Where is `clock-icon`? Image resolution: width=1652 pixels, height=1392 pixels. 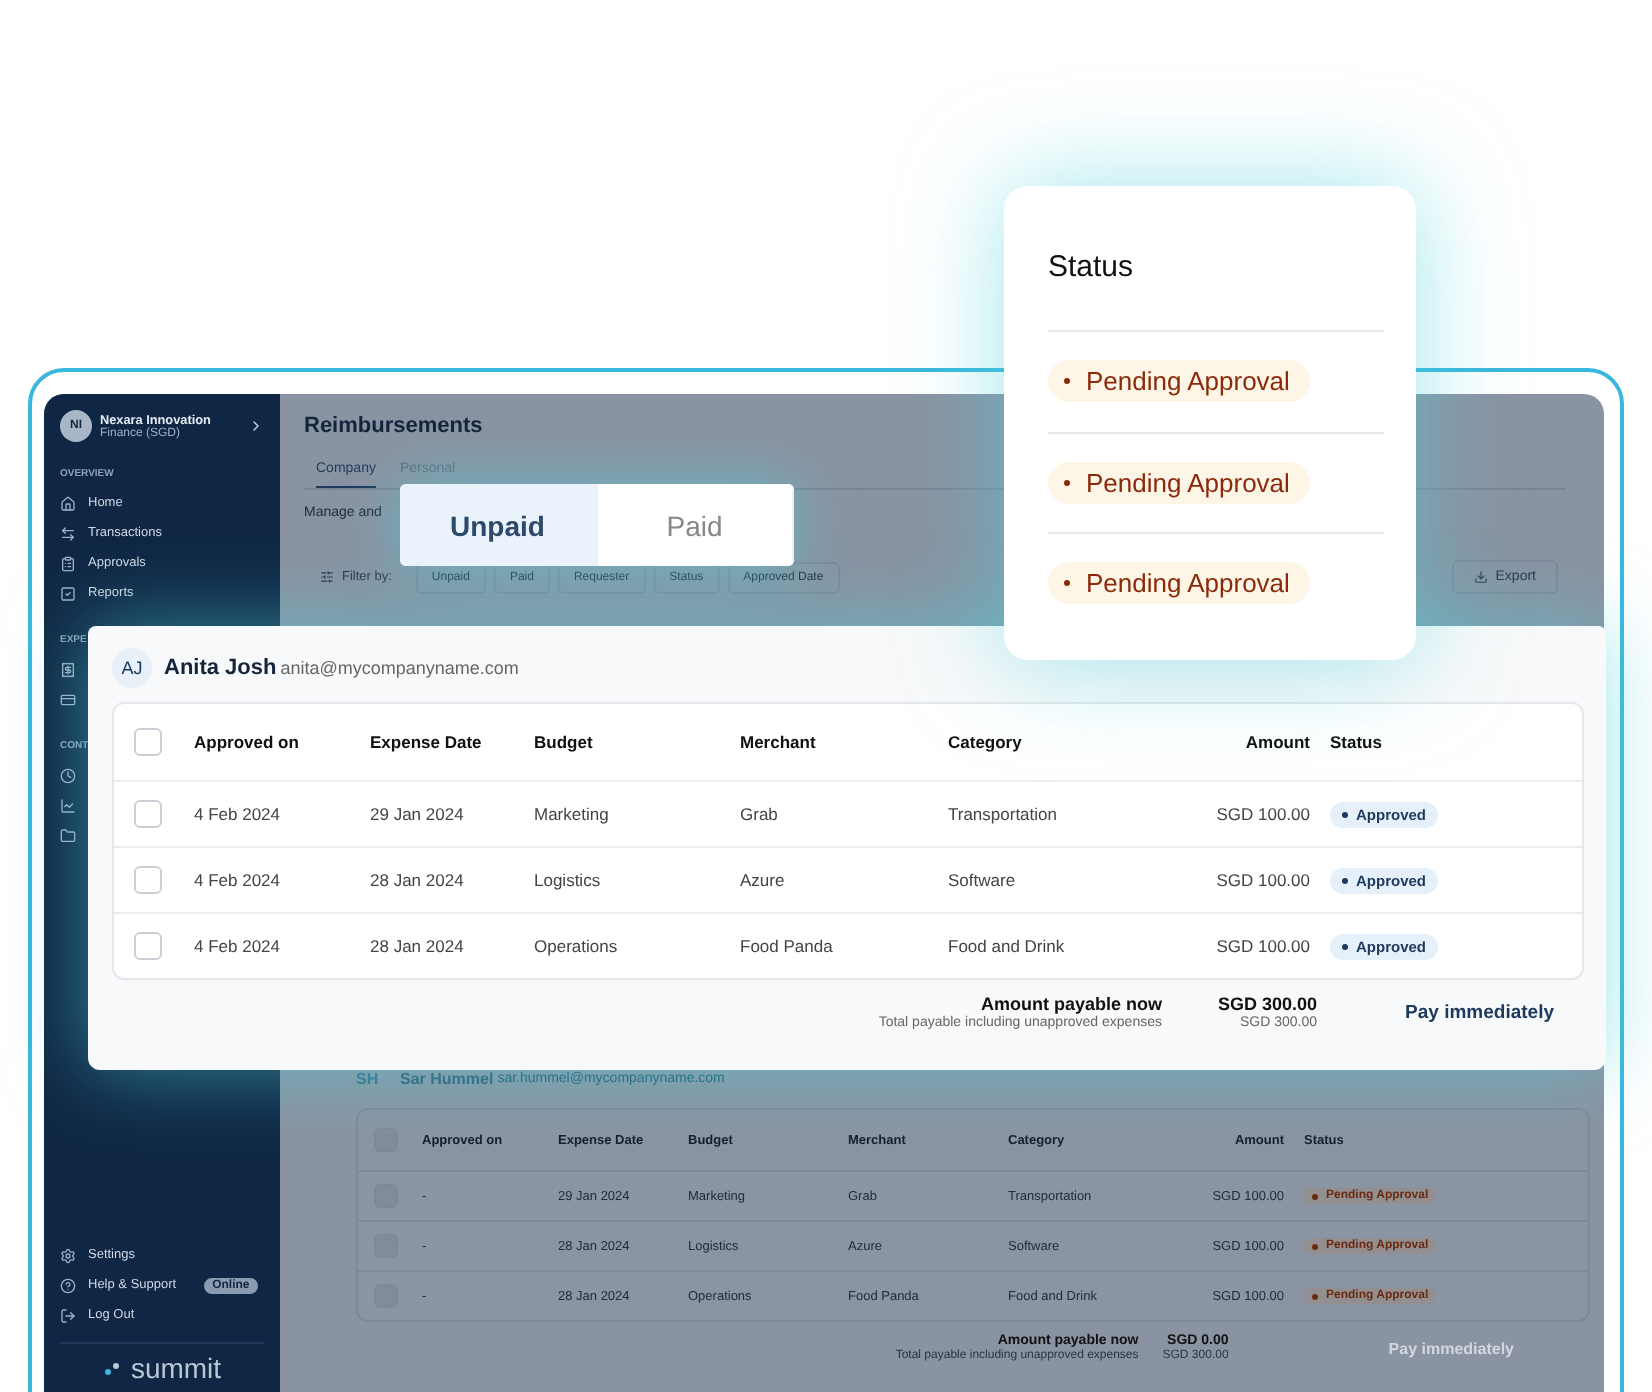
clock-icon is located at coordinates (68, 775).